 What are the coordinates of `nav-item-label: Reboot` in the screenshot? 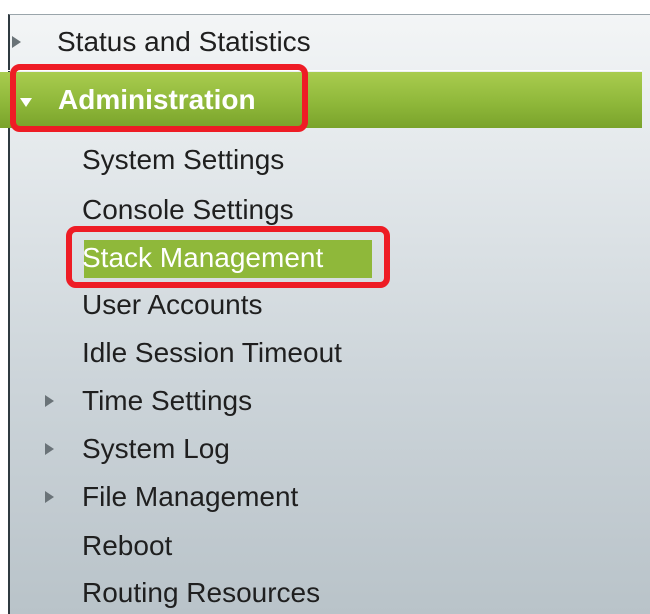 It's located at (127, 545).